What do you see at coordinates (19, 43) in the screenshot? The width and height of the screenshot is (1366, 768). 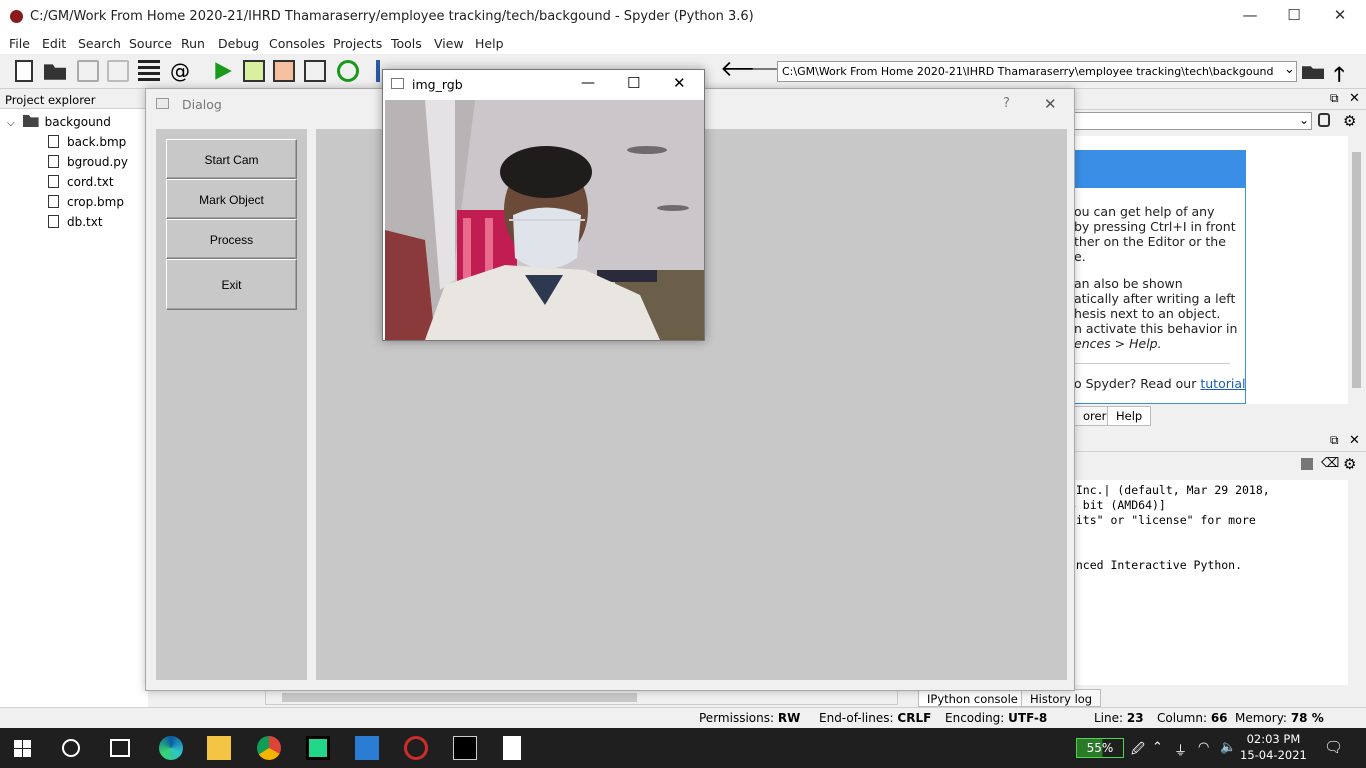 I see `menu-file: File` at bounding box center [19, 43].